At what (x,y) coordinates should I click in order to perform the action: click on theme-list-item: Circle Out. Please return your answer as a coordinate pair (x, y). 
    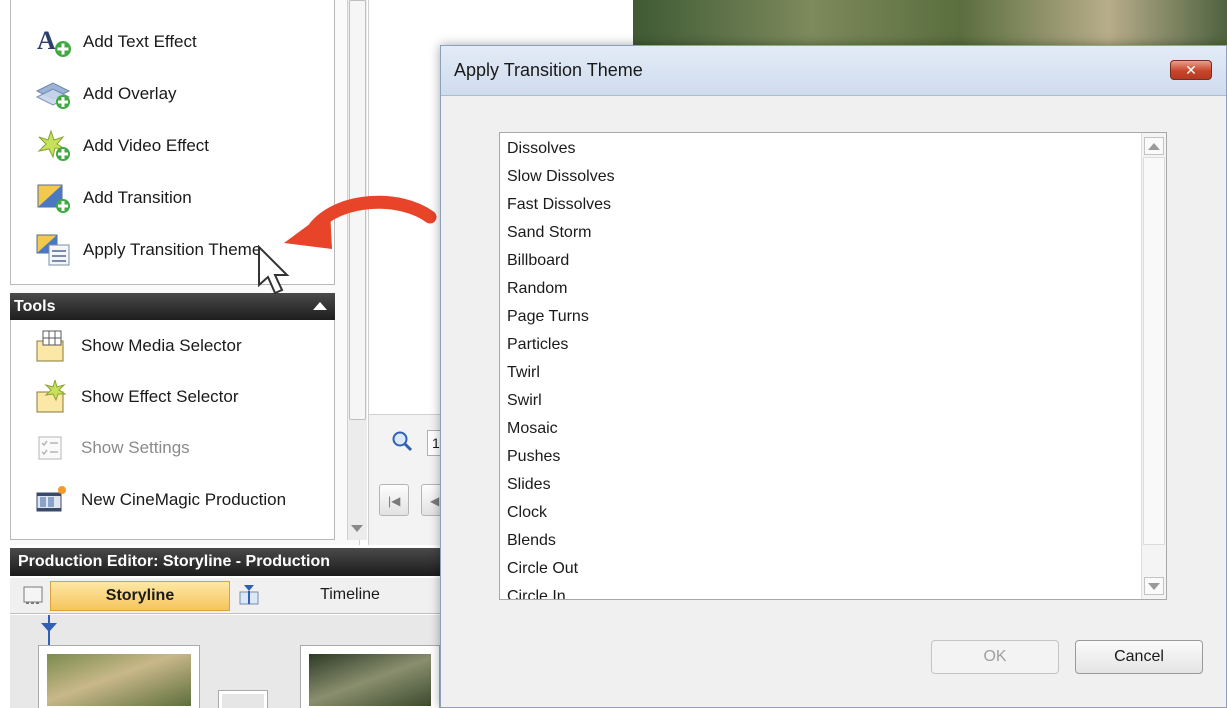
    Looking at the image, I should click on (560, 569).